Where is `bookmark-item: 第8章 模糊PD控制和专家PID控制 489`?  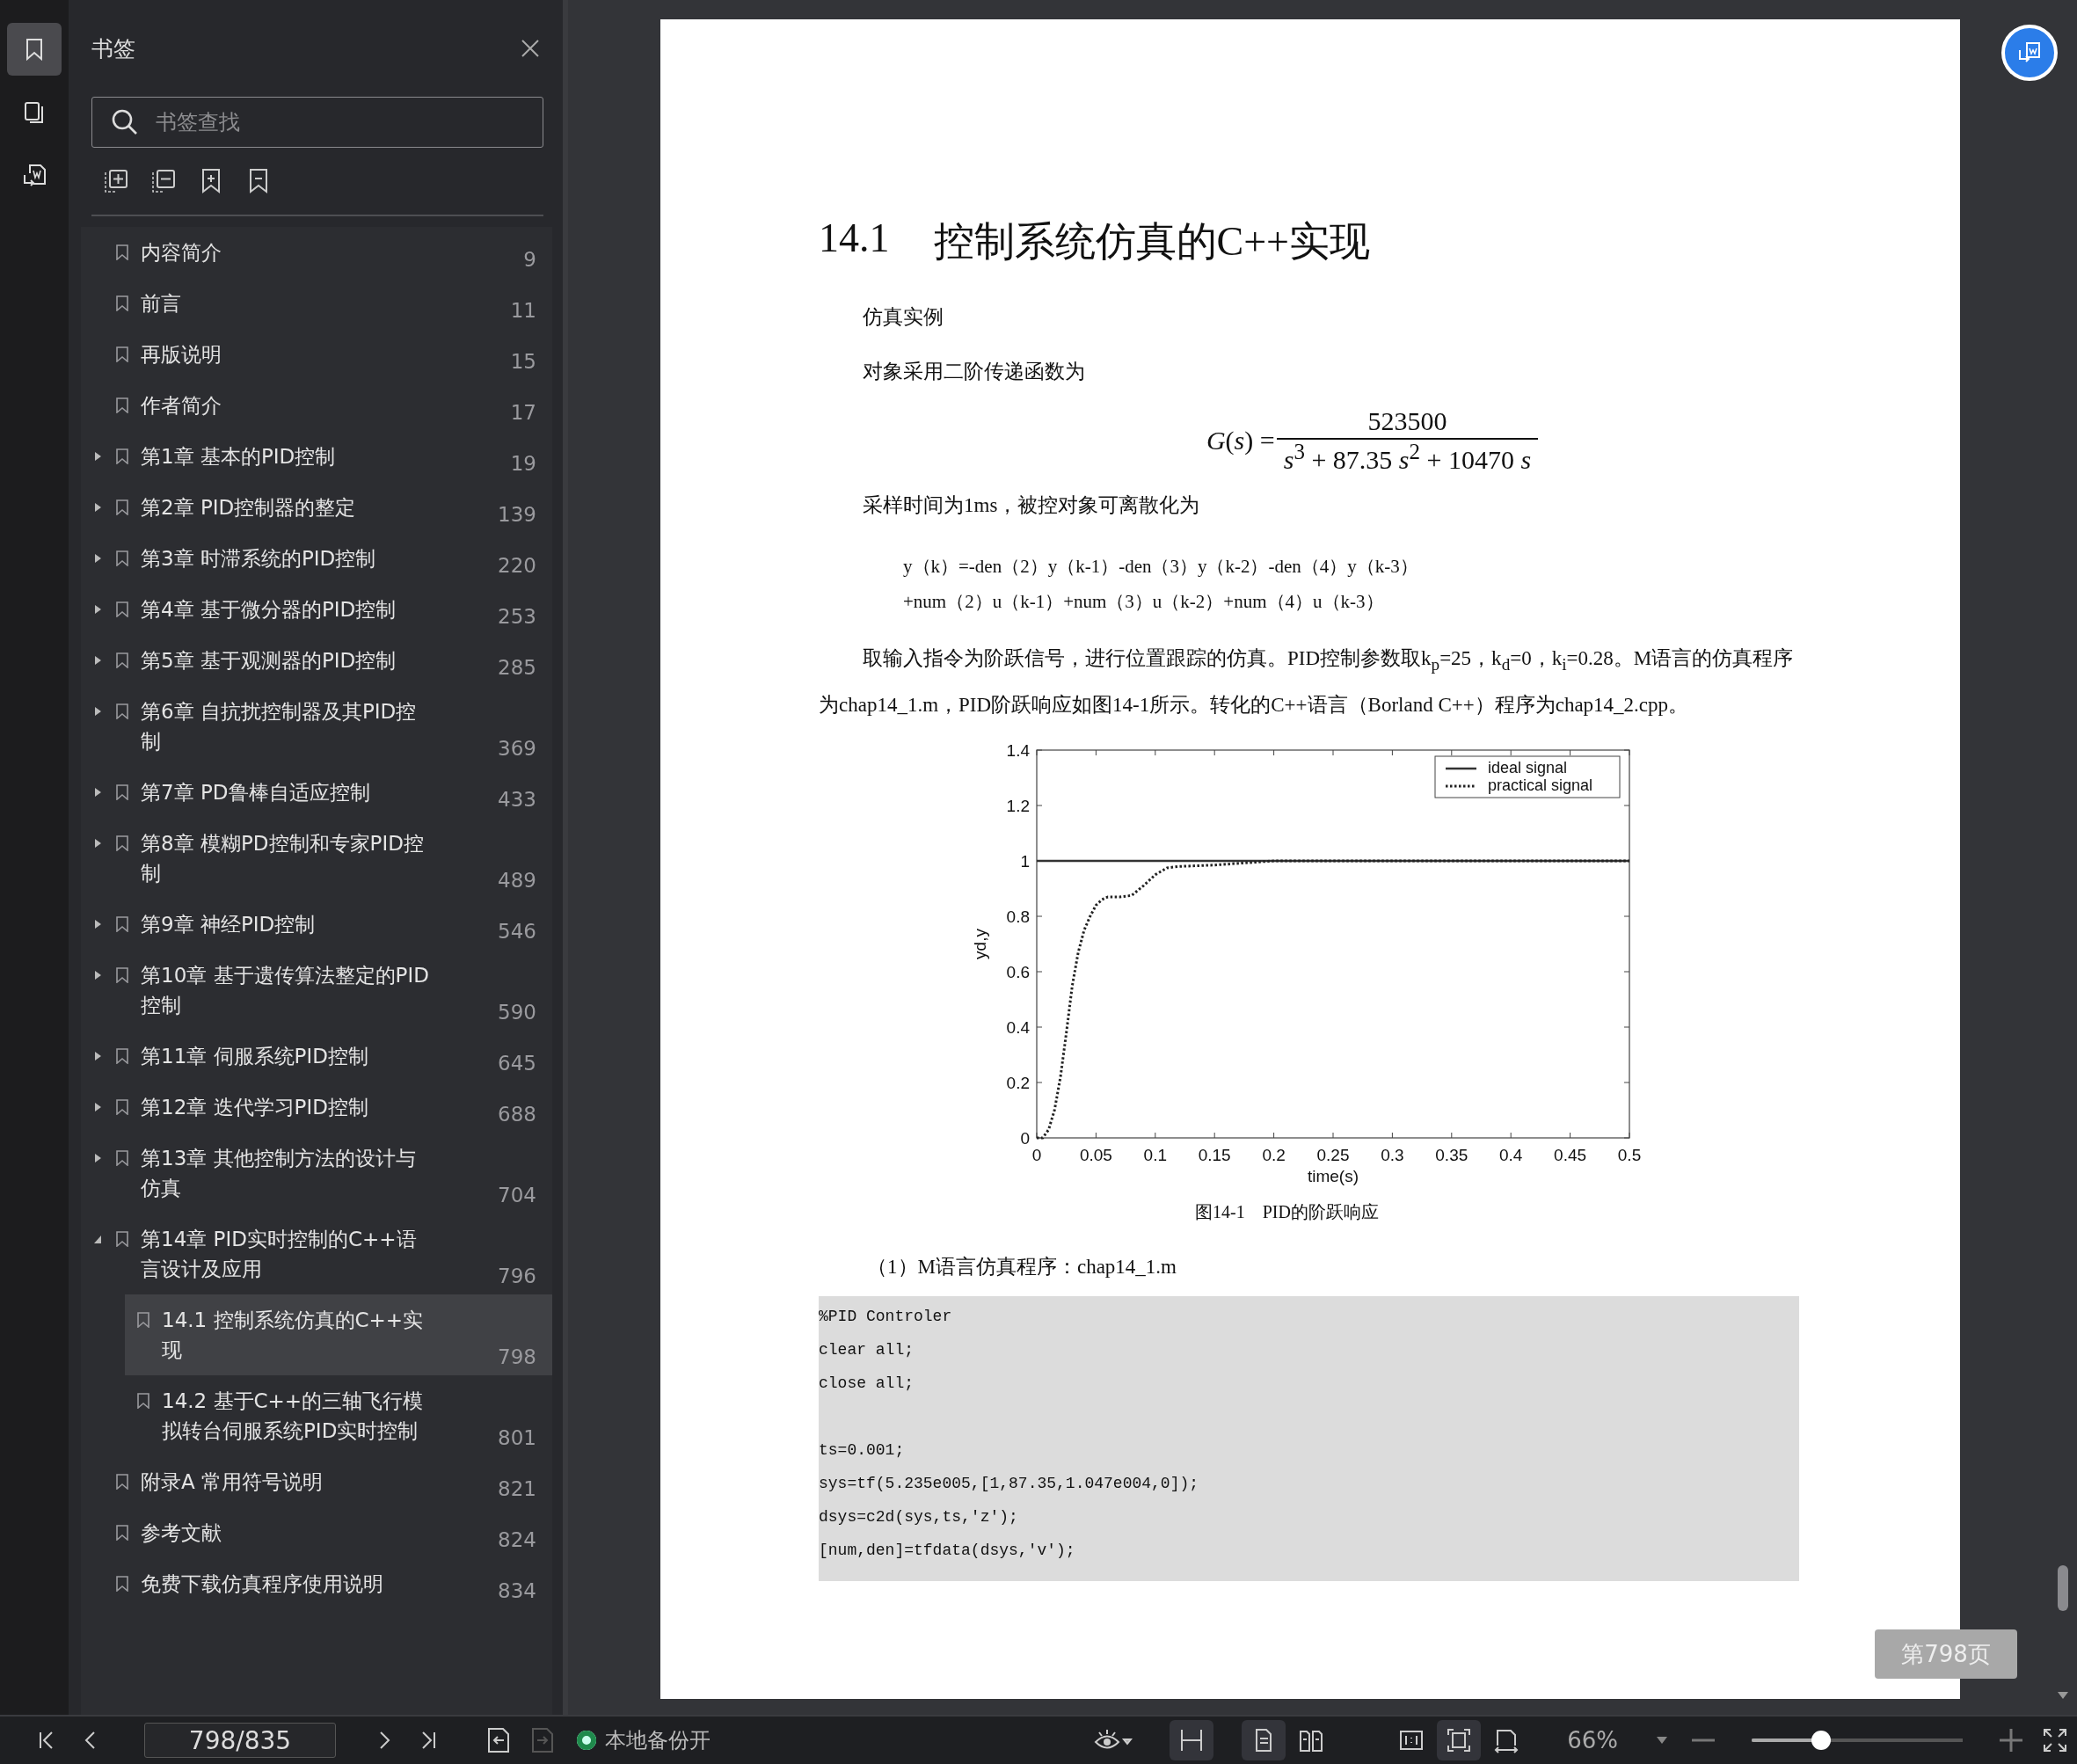
bookmark-item: 第8章 模糊PD控制和专家PID控制 489 is located at coordinates (316, 858).